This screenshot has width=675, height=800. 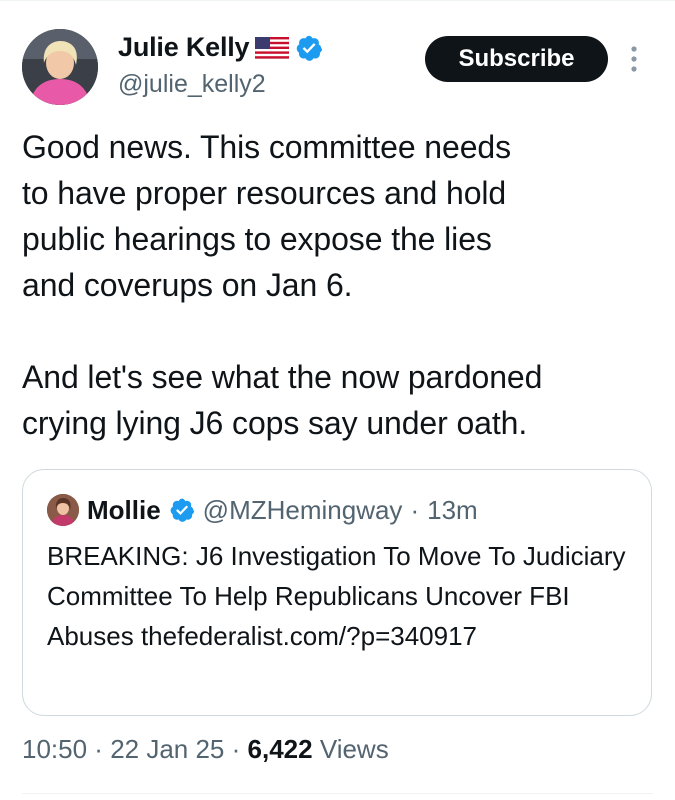 I want to click on quoted-timestamp: 13m, so click(x=452, y=509).